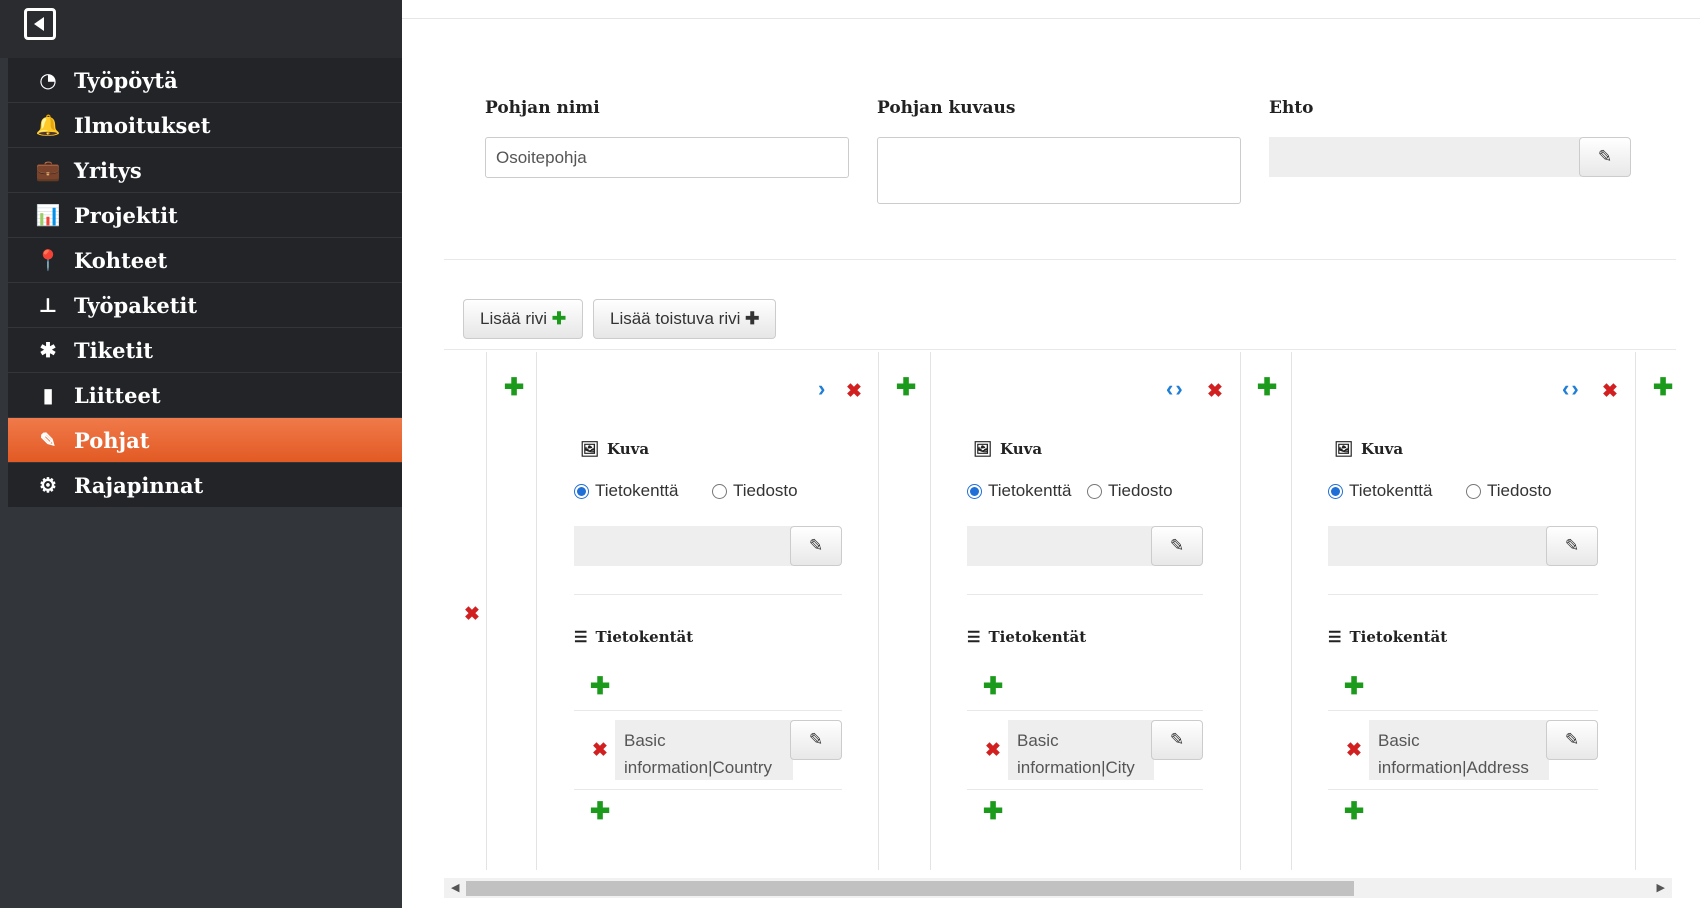 The image size is (1700, 908). What do you see at coordinates (1081, 750) in the screenshot?
I see `field-value: Basic information|City` at bounding box center [1081, 750].